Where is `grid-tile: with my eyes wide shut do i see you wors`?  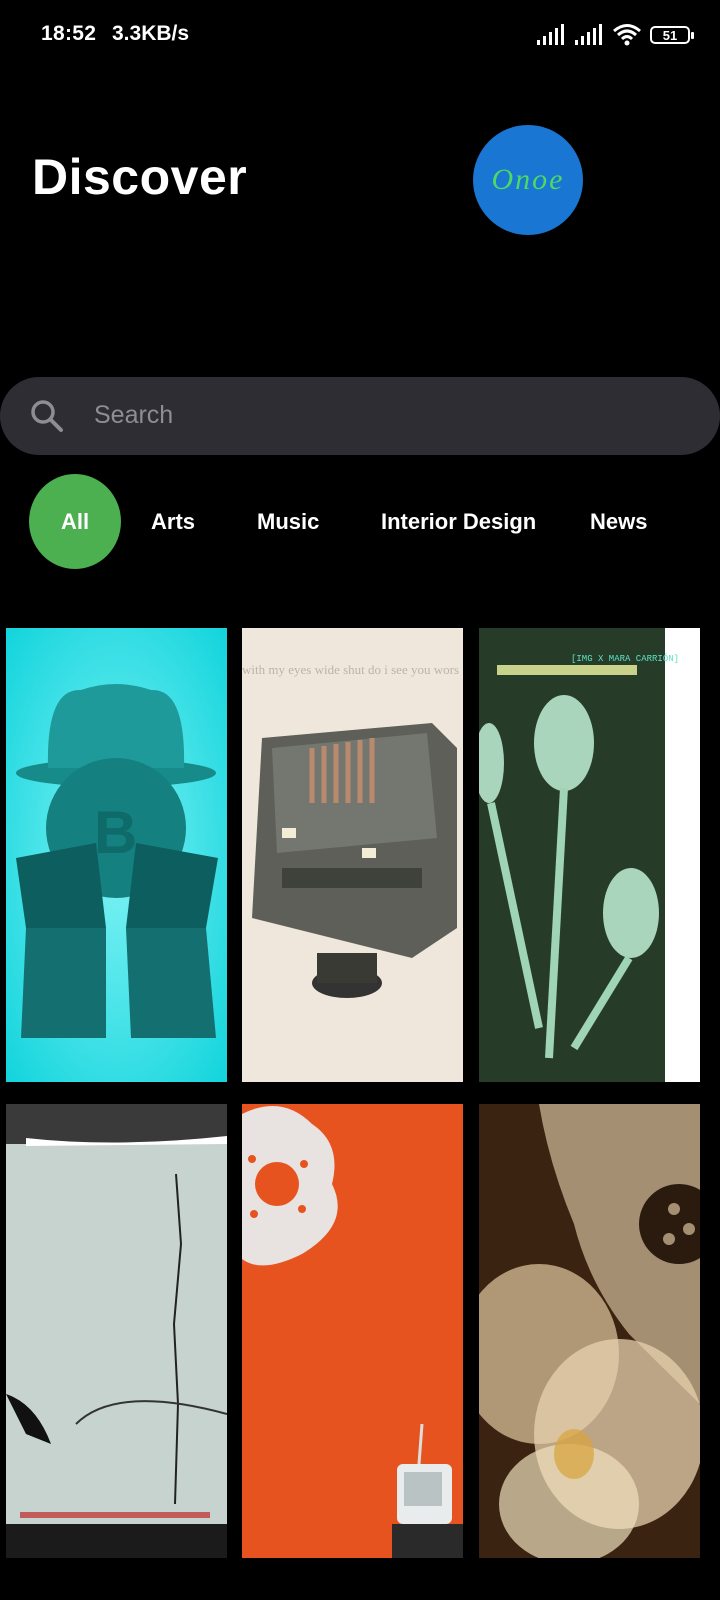
grid-tile: with my eyes wide shut do i see you wors is located at coordinates (352, 855).